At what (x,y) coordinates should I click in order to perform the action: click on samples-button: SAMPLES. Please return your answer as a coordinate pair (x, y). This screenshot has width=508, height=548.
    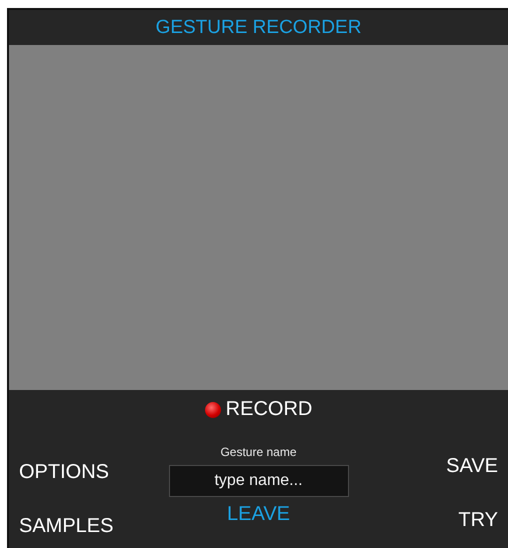
    Looking at the image, I should click on (66, 526).